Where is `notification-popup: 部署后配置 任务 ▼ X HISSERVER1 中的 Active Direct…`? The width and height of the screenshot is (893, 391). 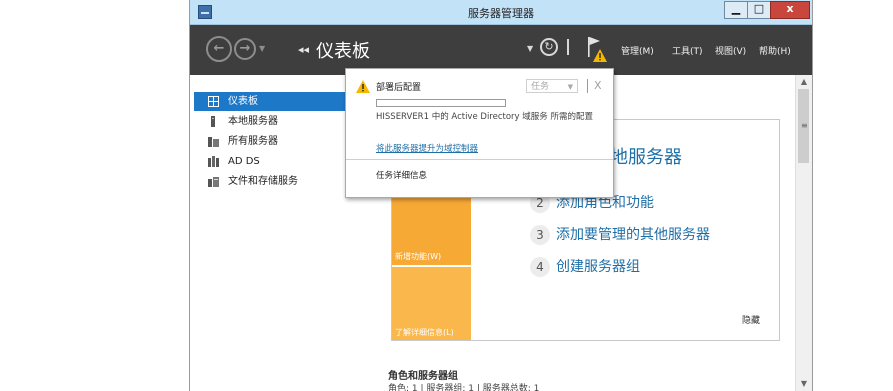
notification-popup: 部署后配置 任务 ▼ X HISSERVER1 中的 Active Direct… is located at coordinates (479, 133).